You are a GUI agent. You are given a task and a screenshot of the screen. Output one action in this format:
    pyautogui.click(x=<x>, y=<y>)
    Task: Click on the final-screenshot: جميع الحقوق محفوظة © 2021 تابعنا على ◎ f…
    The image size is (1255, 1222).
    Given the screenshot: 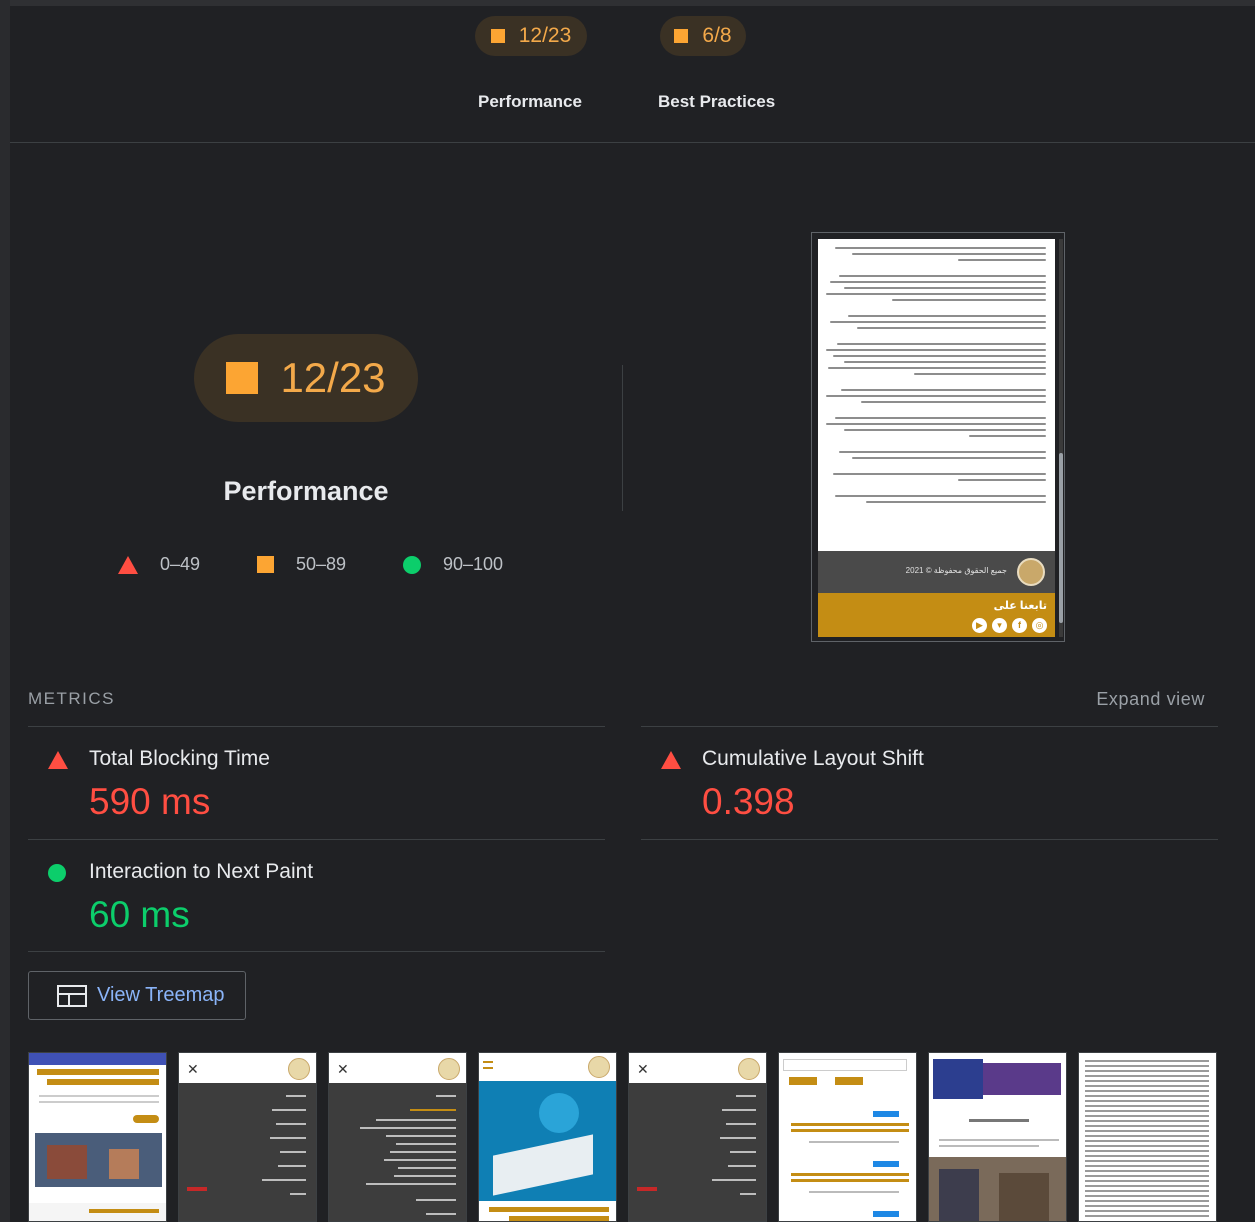 What is the action you would take?
    pyautogui.click(x=938, y=437)
    